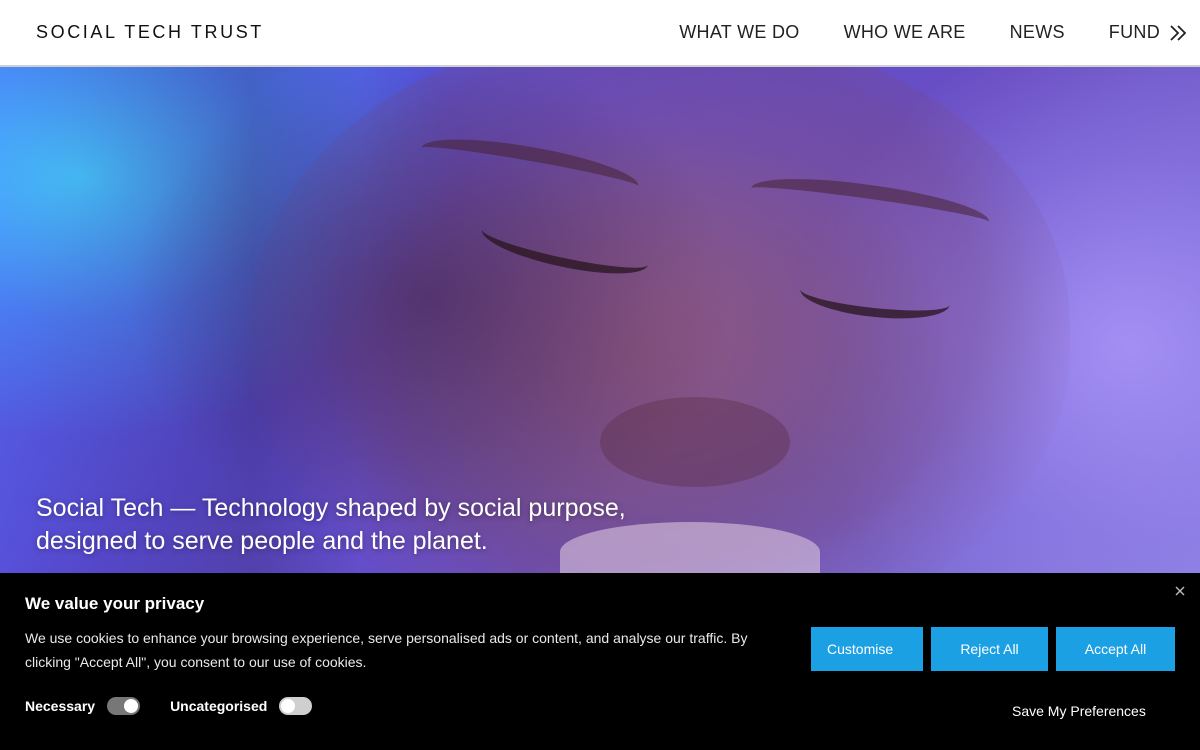  I want to click on reject-all-button: Reject All, so click(989, 649).